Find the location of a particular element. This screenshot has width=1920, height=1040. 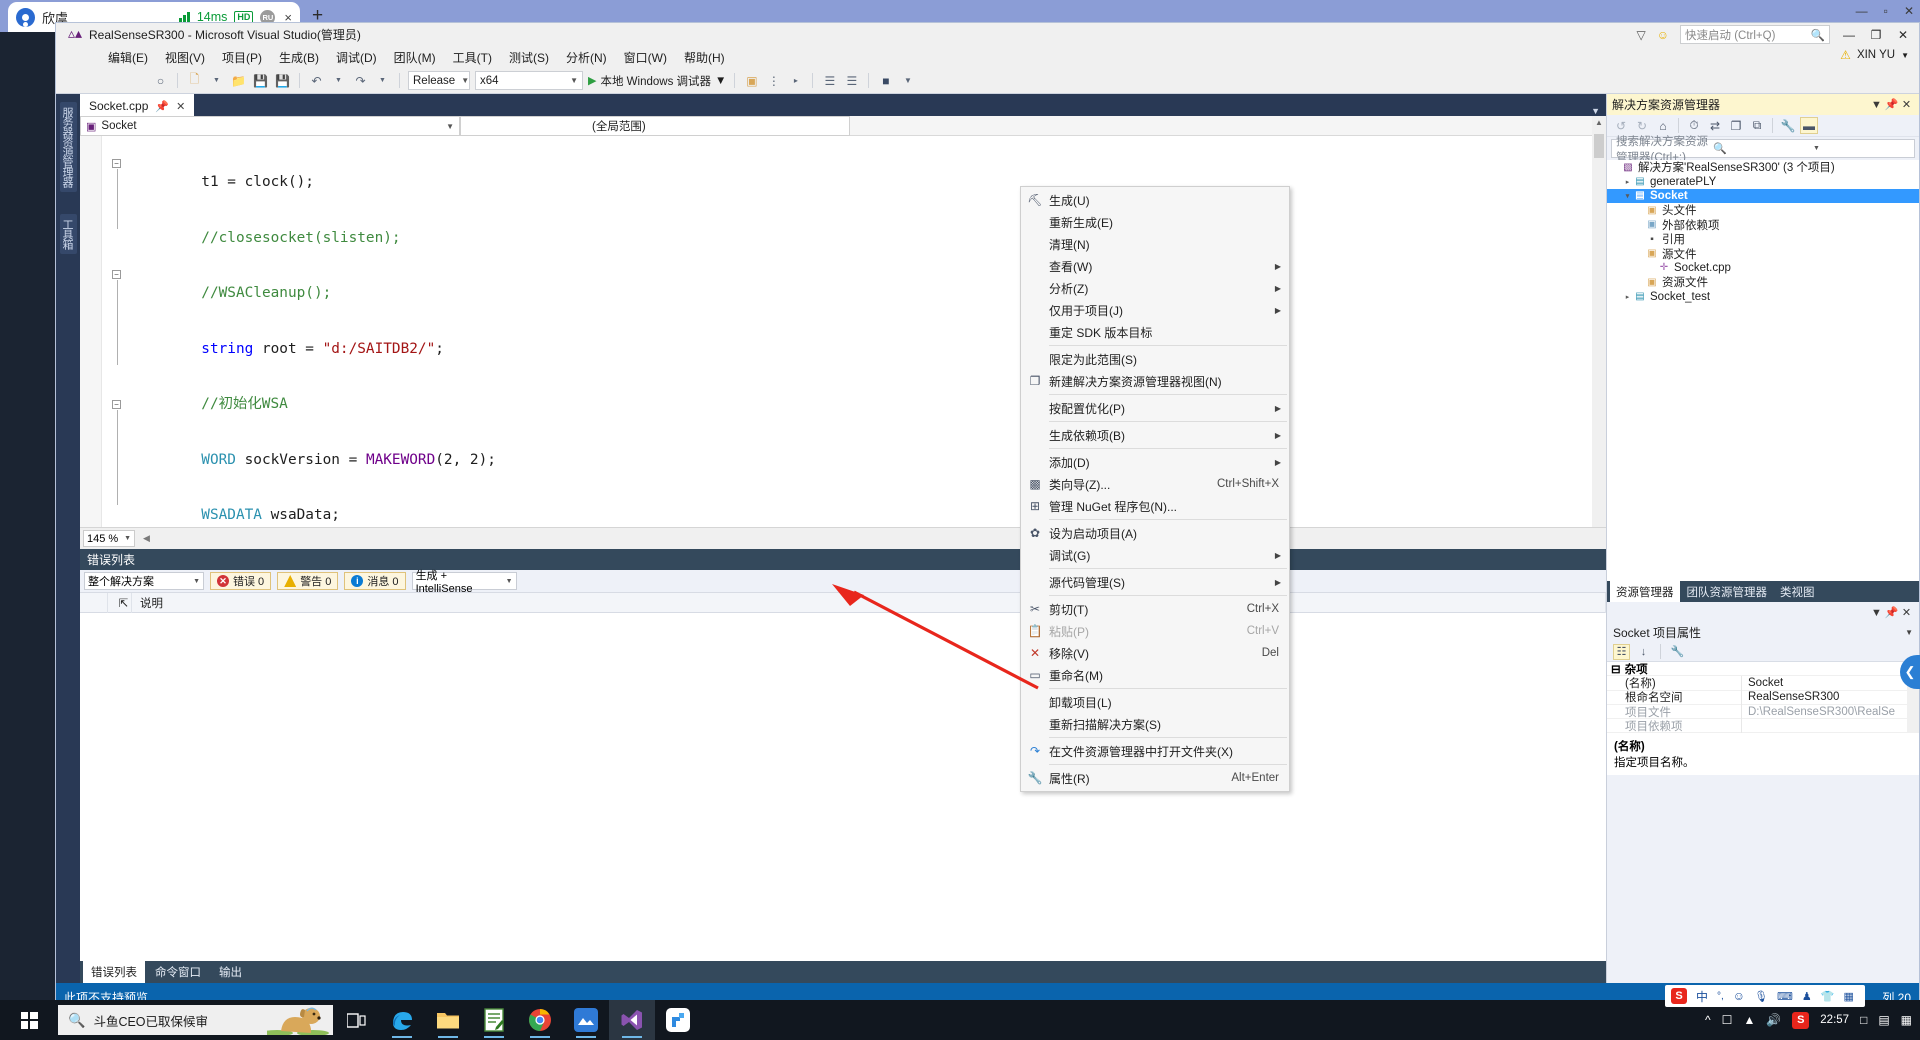

context-menu-item-24: 🔧 属性(R) Alt+Enter is located at coordinates (1155, 778).